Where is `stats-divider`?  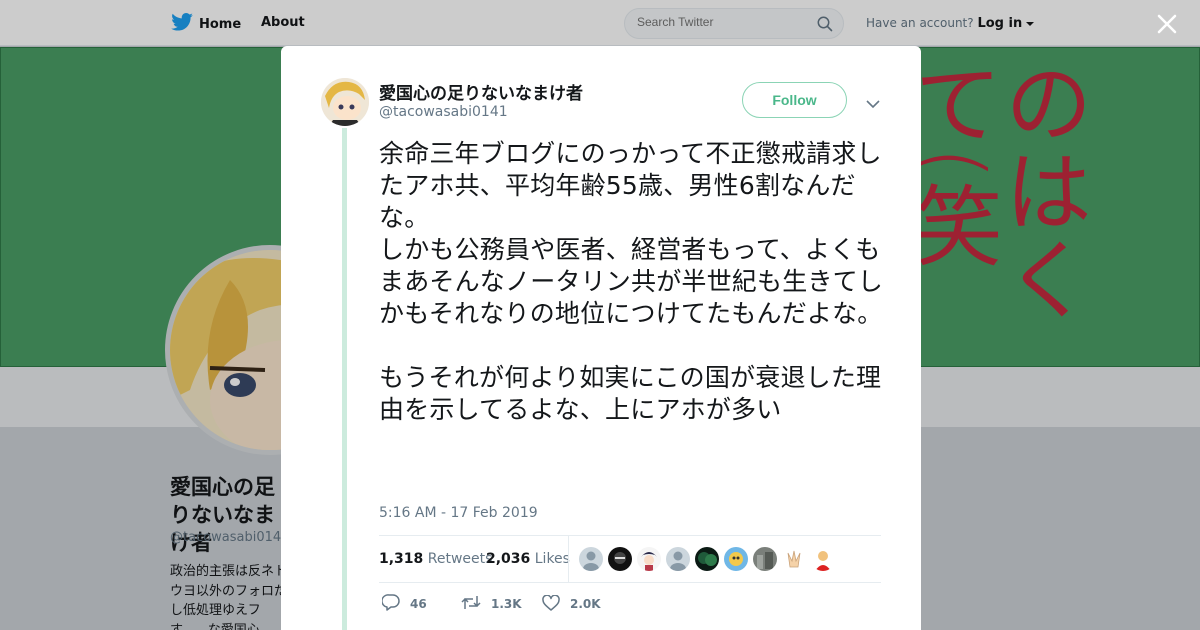 stats-divider is located at coordinates (568, 559).